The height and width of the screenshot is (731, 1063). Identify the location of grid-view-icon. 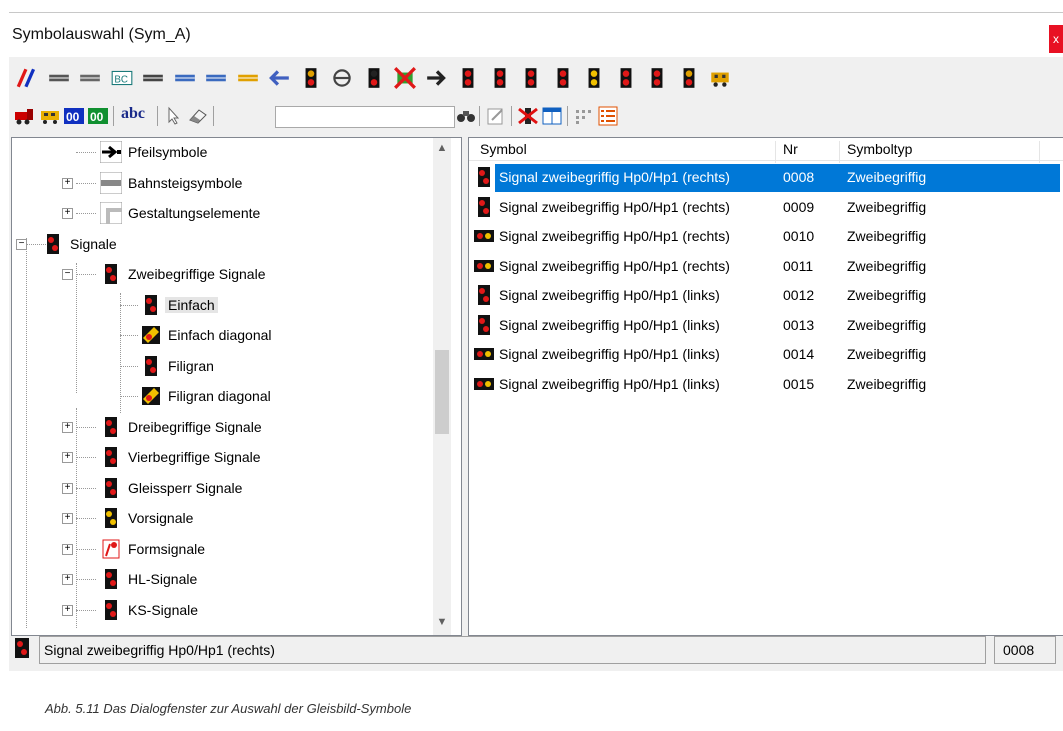
(552, 116).